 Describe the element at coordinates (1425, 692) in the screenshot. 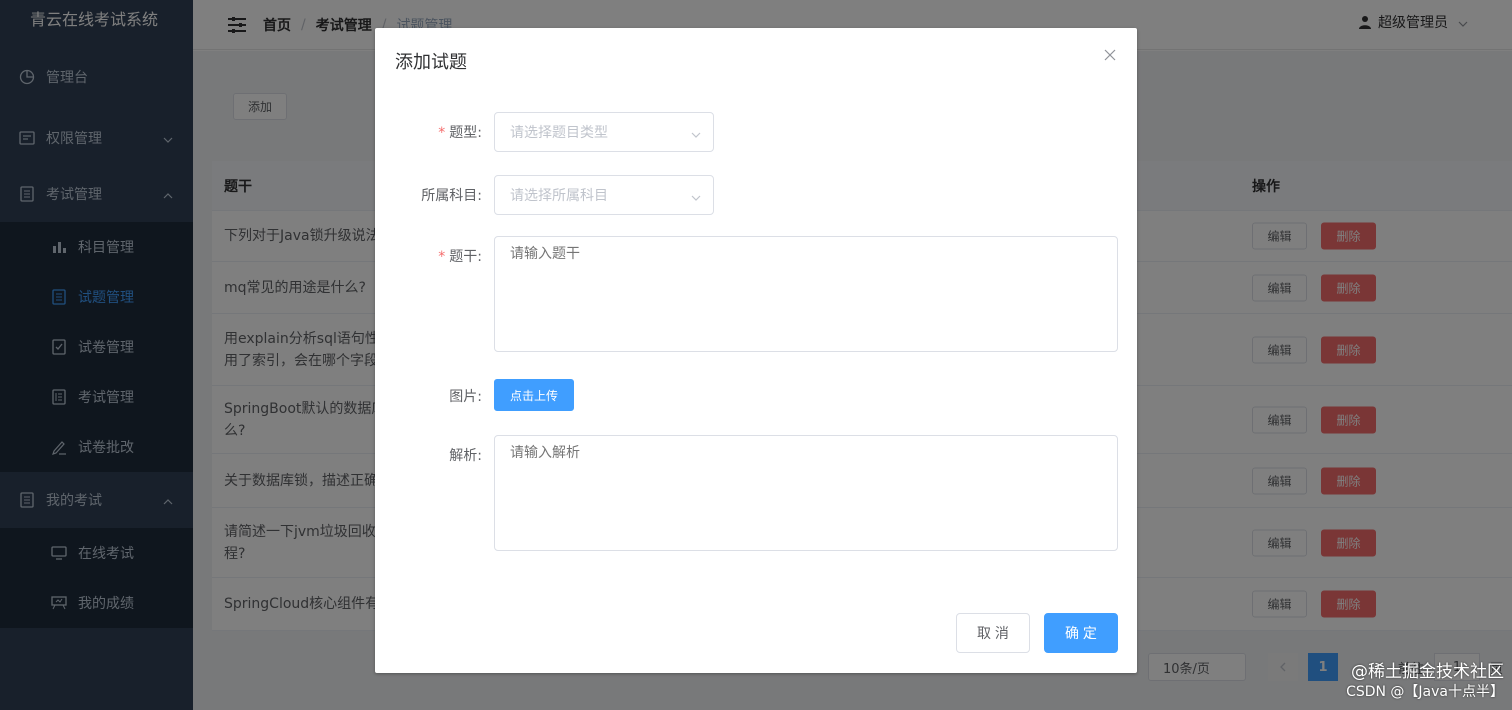

I see `watermark-line2: CSDN @【Java十点半】` at that location.